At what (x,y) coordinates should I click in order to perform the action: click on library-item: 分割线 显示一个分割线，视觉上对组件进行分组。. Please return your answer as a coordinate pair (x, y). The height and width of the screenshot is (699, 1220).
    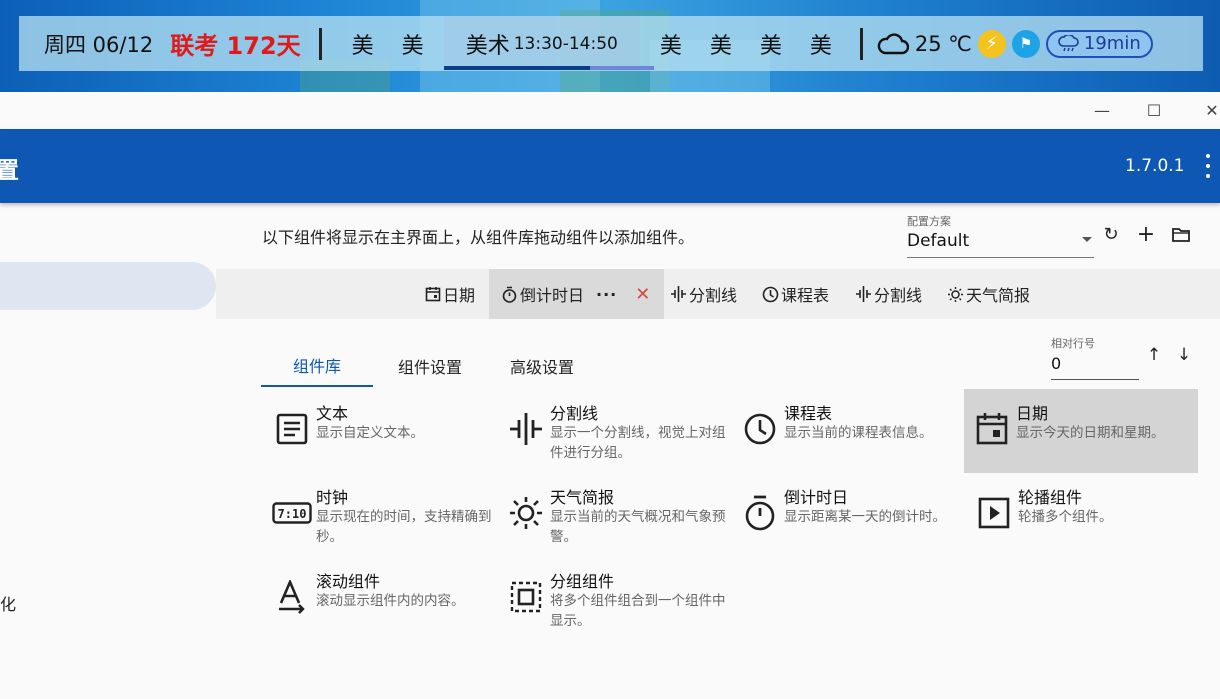
    Looking at the image, I should click on (615, 431).